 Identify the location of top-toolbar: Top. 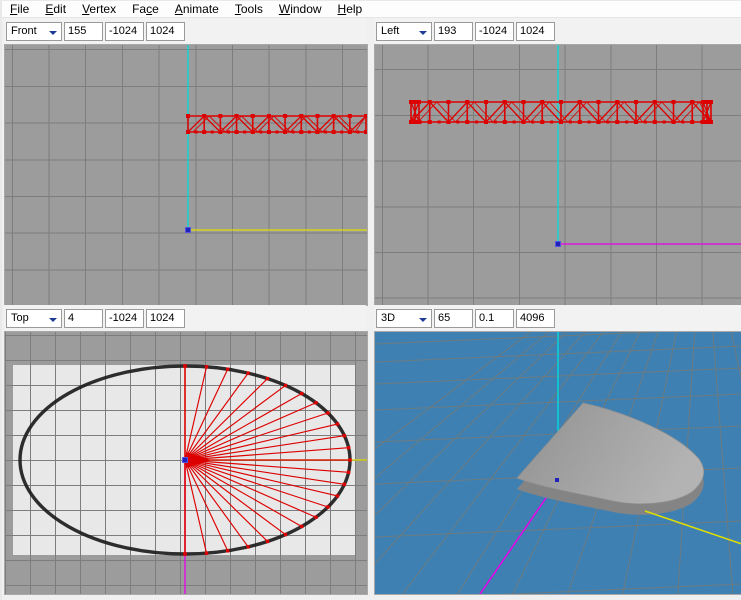
(185, 318).